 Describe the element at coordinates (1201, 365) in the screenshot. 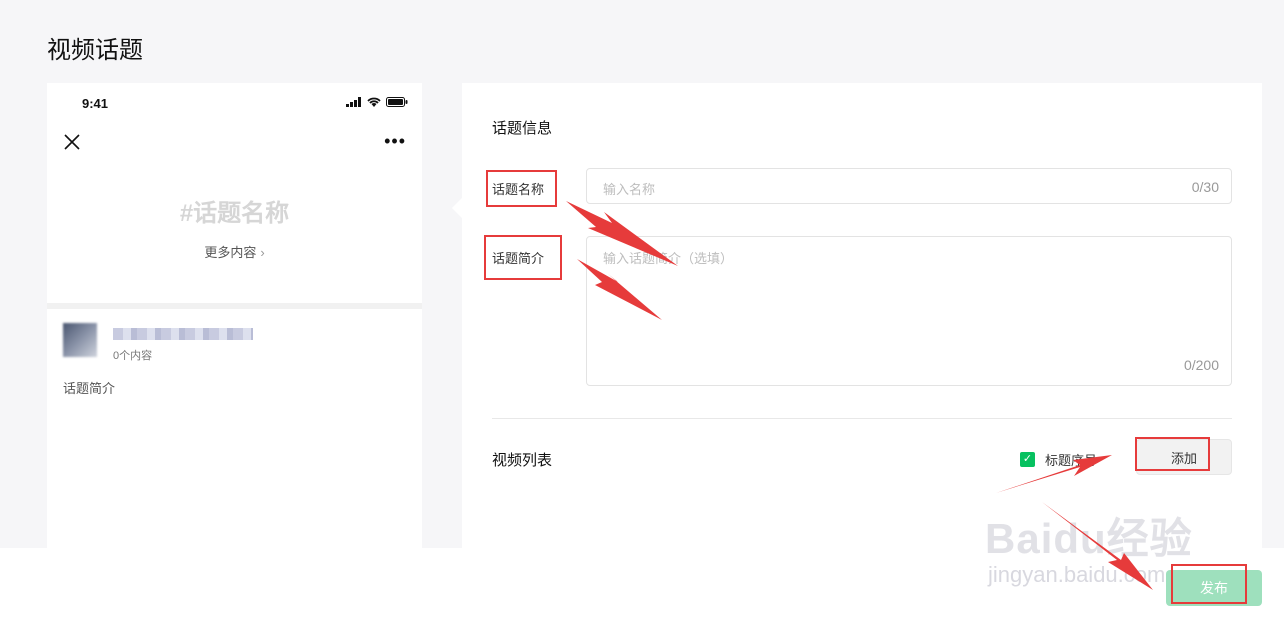

I see `intro-char-count: 0/200` at that location.